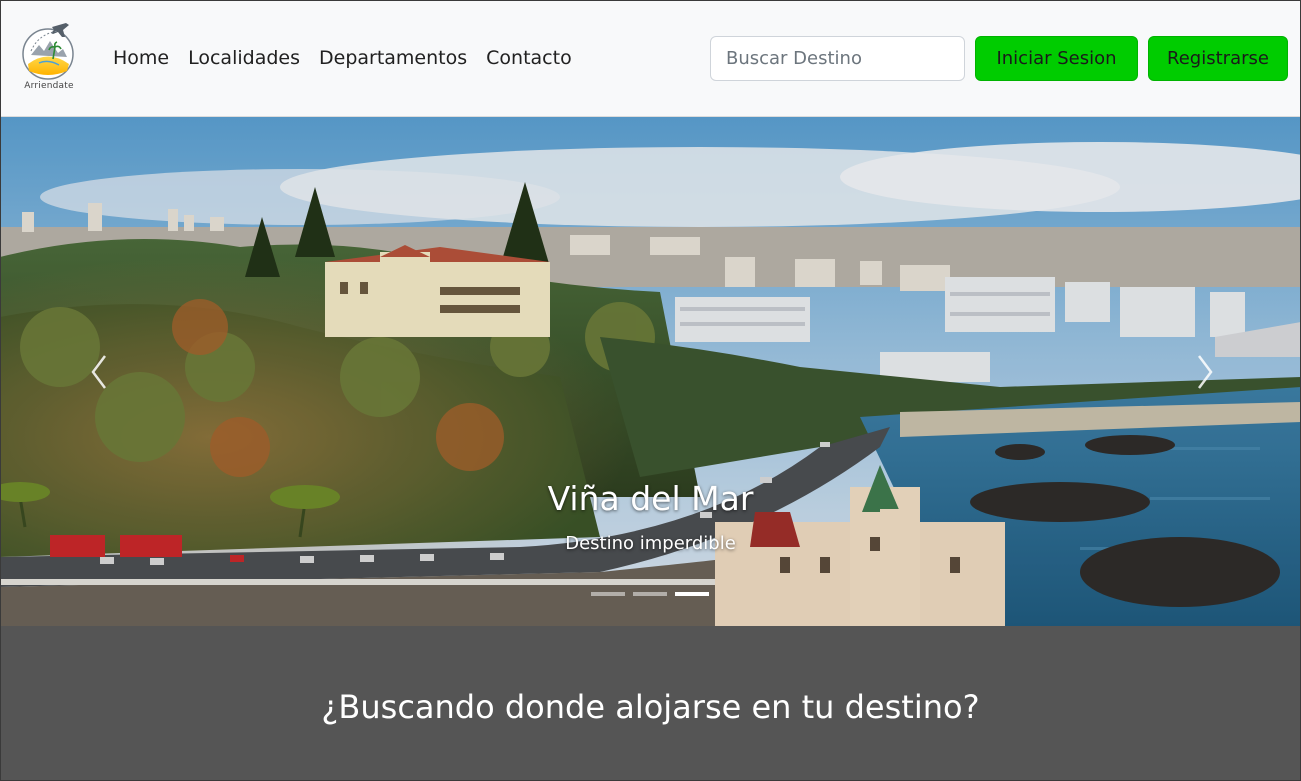 This screenshot has width=1301, height=781. What do you see at coordinates (49, 86) in the screenshot?
I see `brand-logo-text: Arriendate` at bounding box center [49, 86].